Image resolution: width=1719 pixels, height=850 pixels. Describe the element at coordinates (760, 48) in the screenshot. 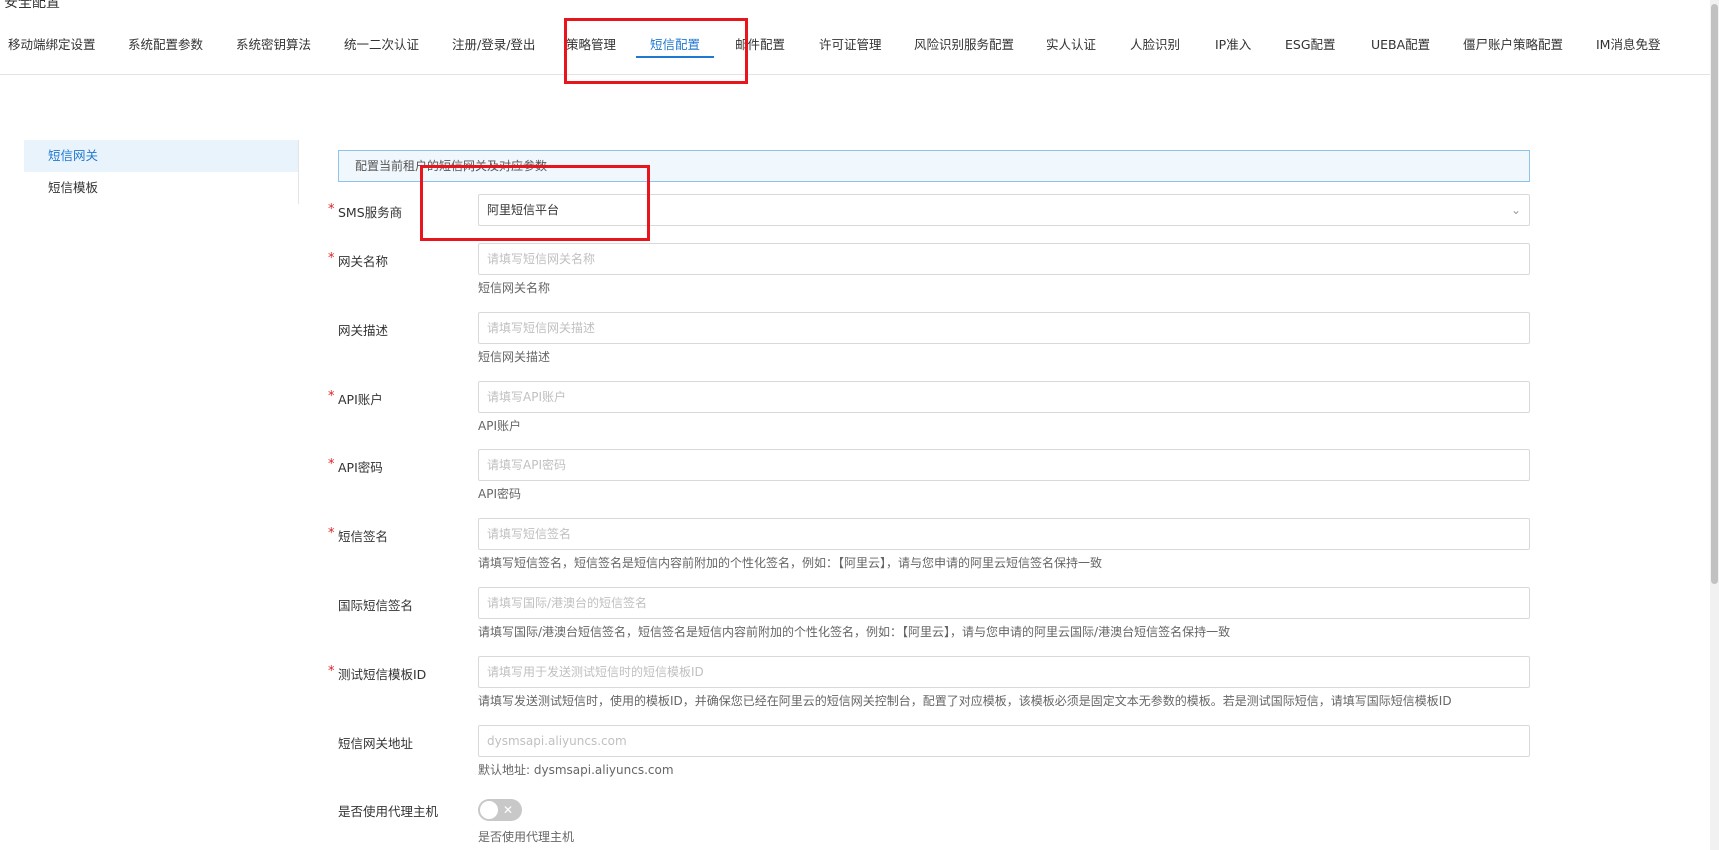

I see `tab-mail-config: 邮件配置` at that location.